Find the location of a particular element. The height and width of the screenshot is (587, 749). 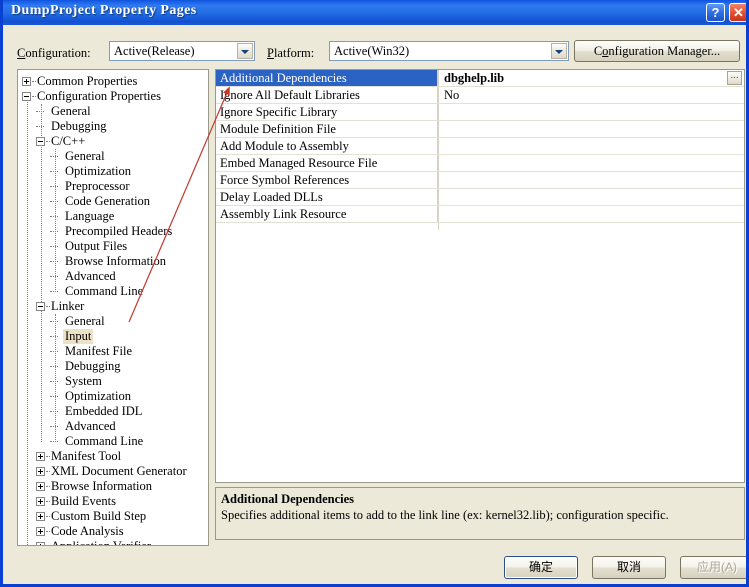

tree-item-code-generation: Code Generation is located at coordinates (85, 201).